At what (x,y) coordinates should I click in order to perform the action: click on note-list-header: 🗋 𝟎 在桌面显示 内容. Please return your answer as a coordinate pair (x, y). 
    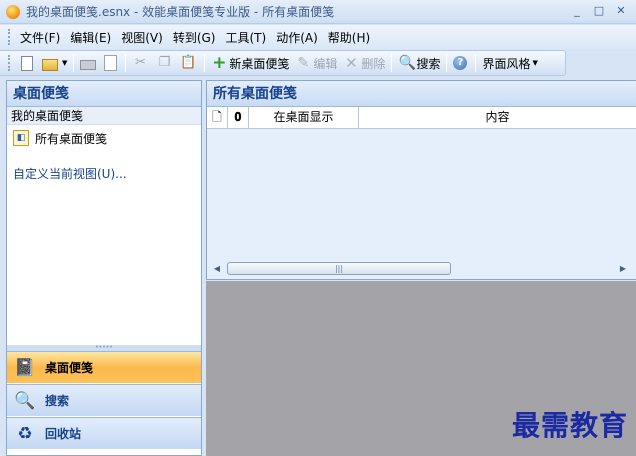
    Looking at the image, I should click on (421, 118).